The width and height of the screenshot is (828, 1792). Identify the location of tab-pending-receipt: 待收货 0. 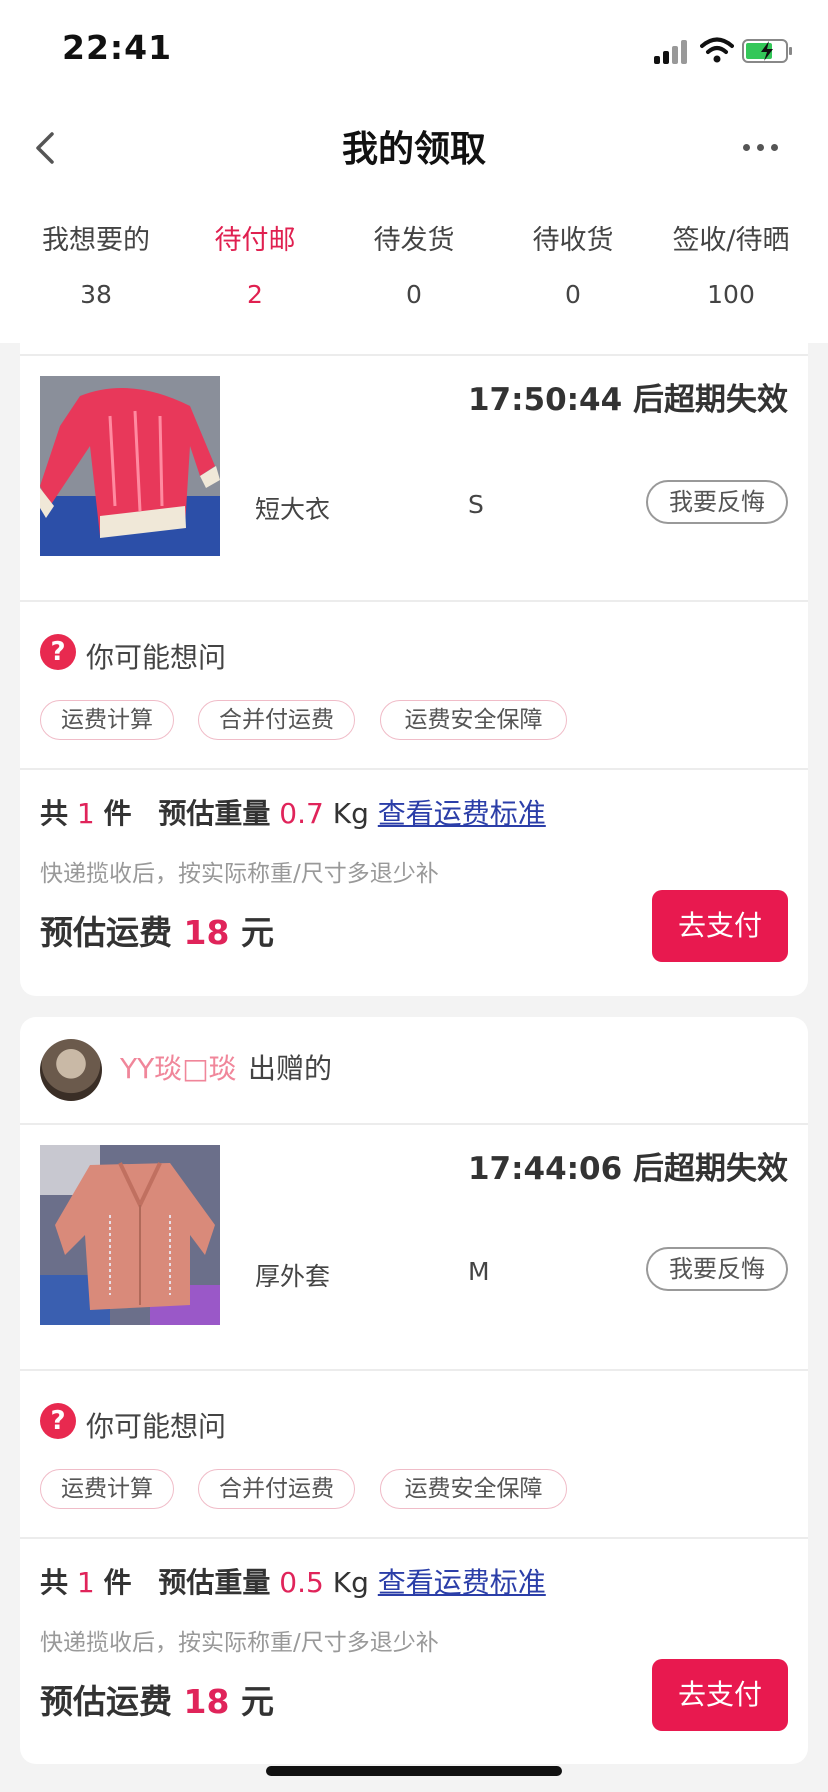
(573, 279).